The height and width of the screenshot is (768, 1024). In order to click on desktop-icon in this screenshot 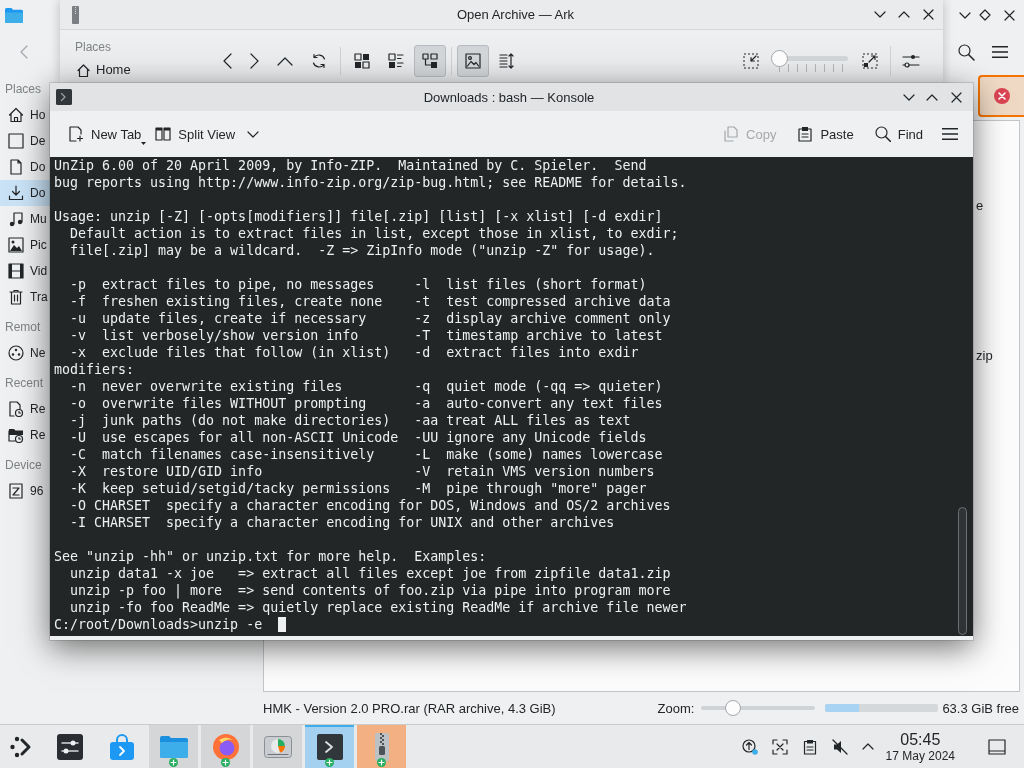, I will do `click(16, 141)`.